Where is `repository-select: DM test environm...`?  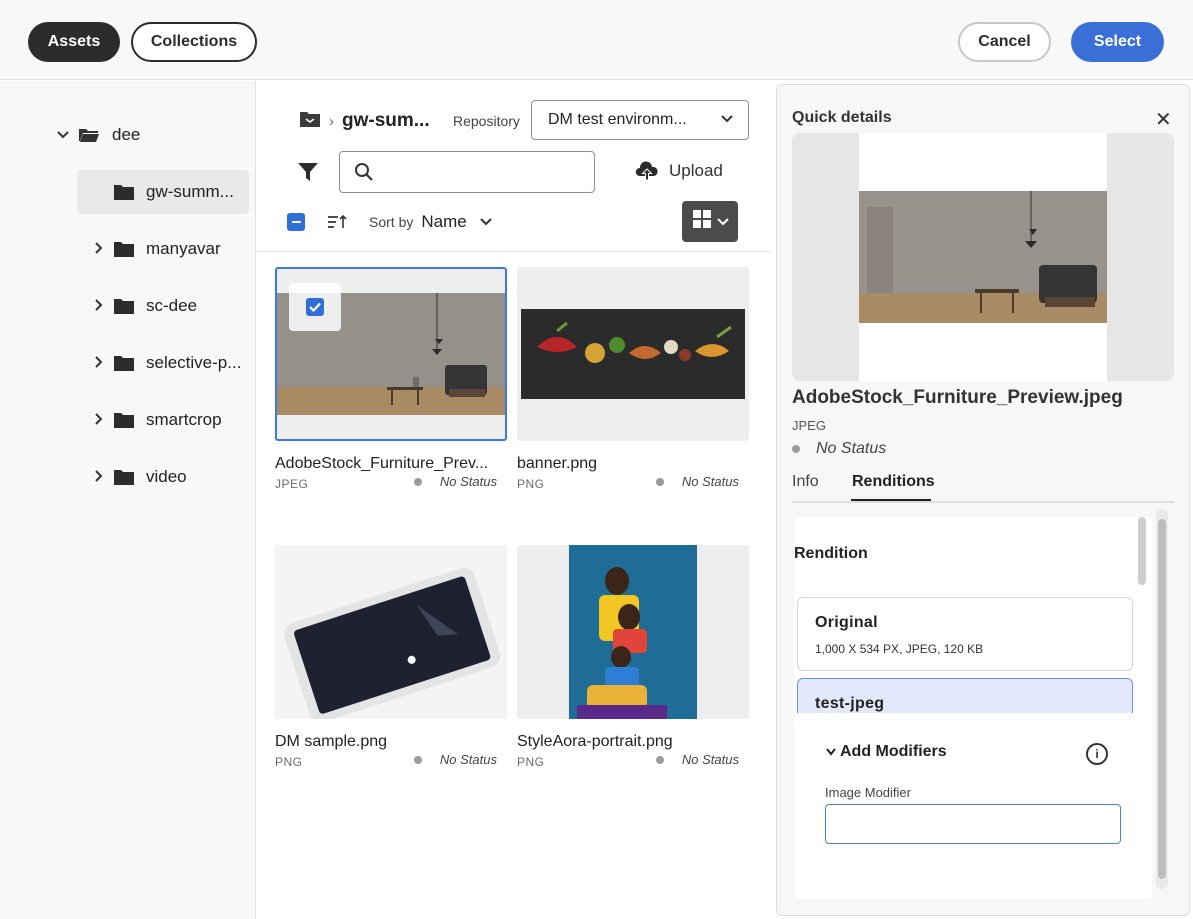
repository-select: DM test environm... is located at coordinates (640, 120).